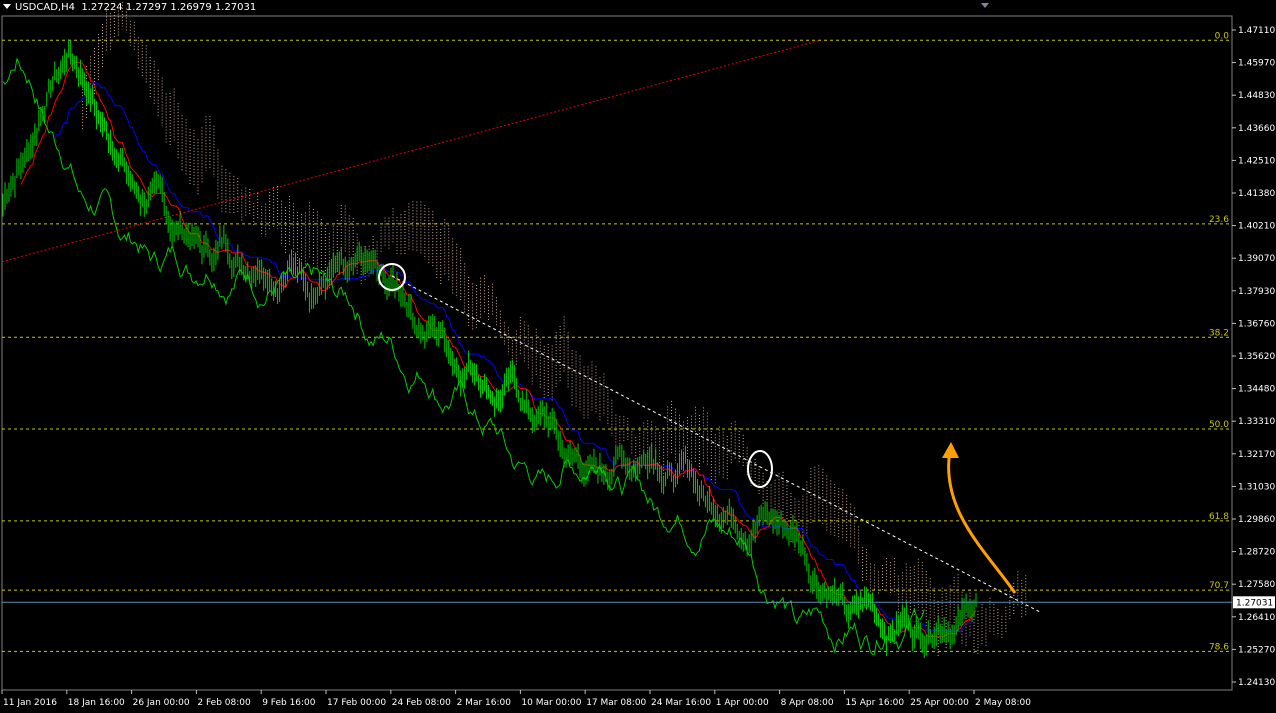 This screenshot has height=713, width=1276. What do you see at coordinates (356, 703) in the screenshot?
I see `x-tick-label: 17 Feb 00:00` at bounding box center [356, 703].